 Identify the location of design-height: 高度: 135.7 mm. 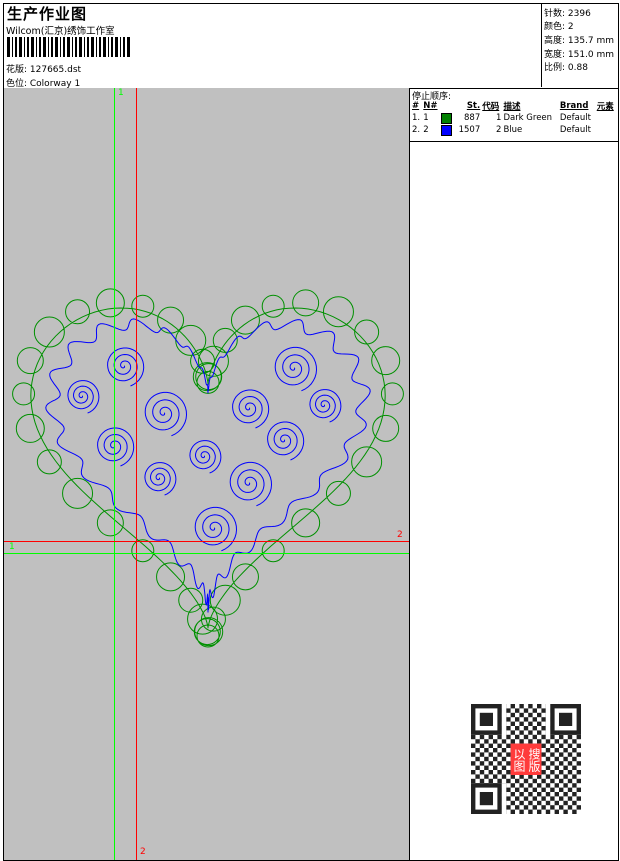
(579, 41).